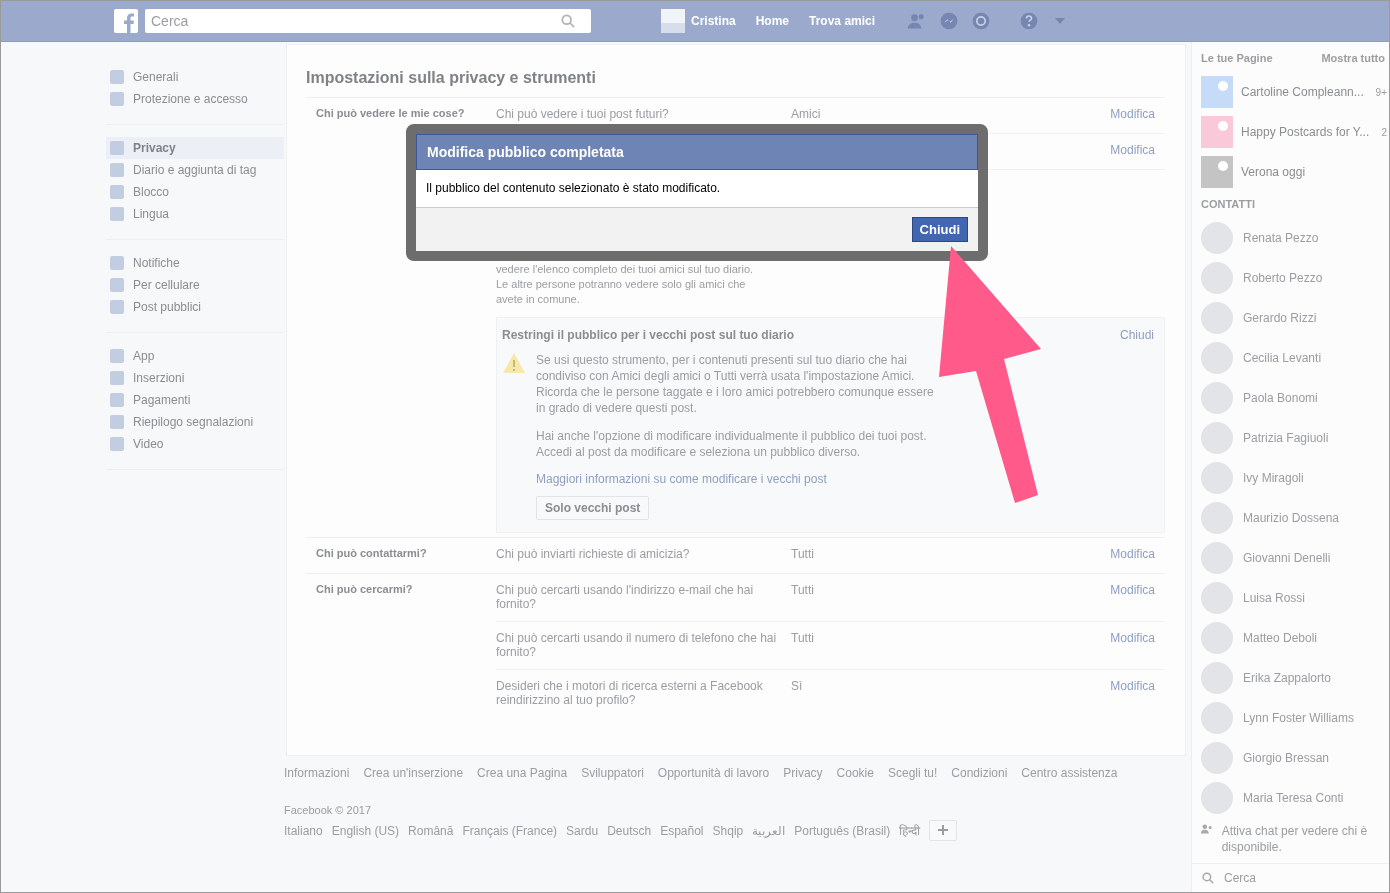 This screenshot has height=893, width=1390. Describe the element at coordinates (390, 113) in the screenshot. I see `section-label: Chi può vedere le mie cose?` at that location.